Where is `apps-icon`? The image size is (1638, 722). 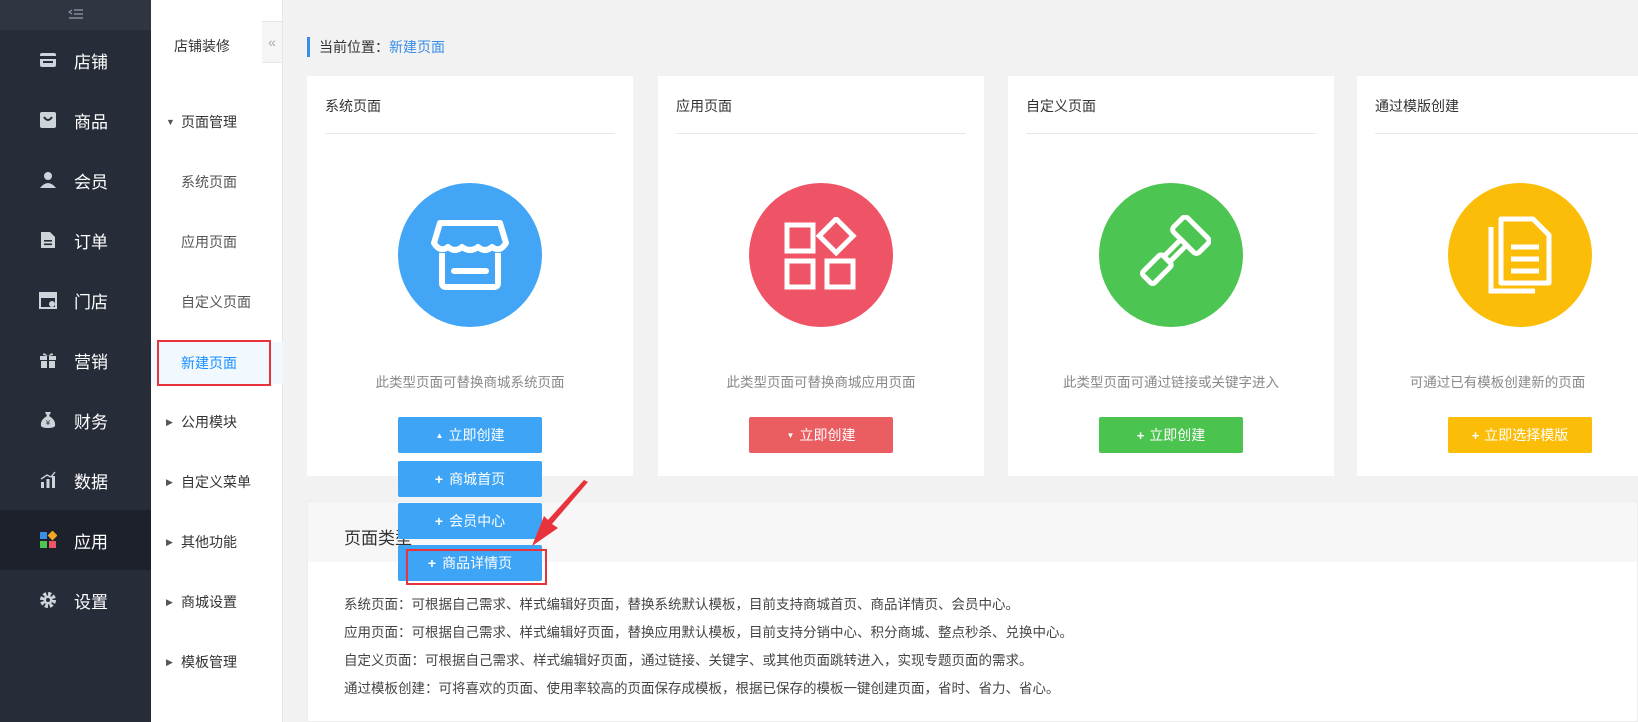
apps-icon is located at coordinates (48, 540).